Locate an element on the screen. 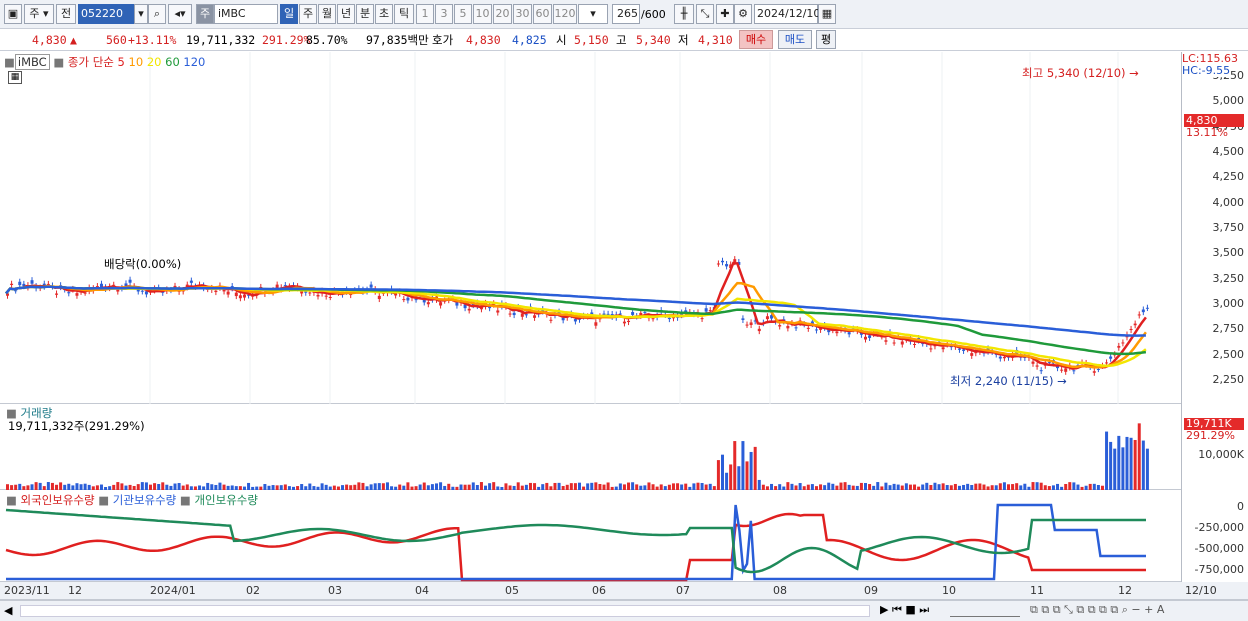  period-second-button: 초 is located at coordinates (384, 14).